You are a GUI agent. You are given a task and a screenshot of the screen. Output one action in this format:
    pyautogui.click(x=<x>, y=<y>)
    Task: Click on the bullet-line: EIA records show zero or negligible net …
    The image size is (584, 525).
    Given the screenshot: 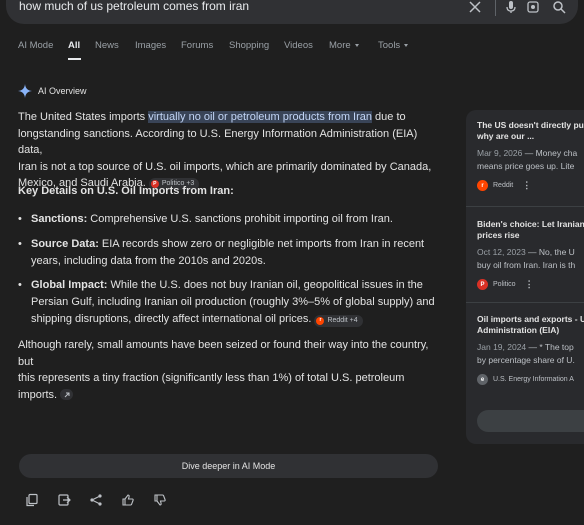 What is the action you would take?
    pyautogui.click(x=261, y=244)
    